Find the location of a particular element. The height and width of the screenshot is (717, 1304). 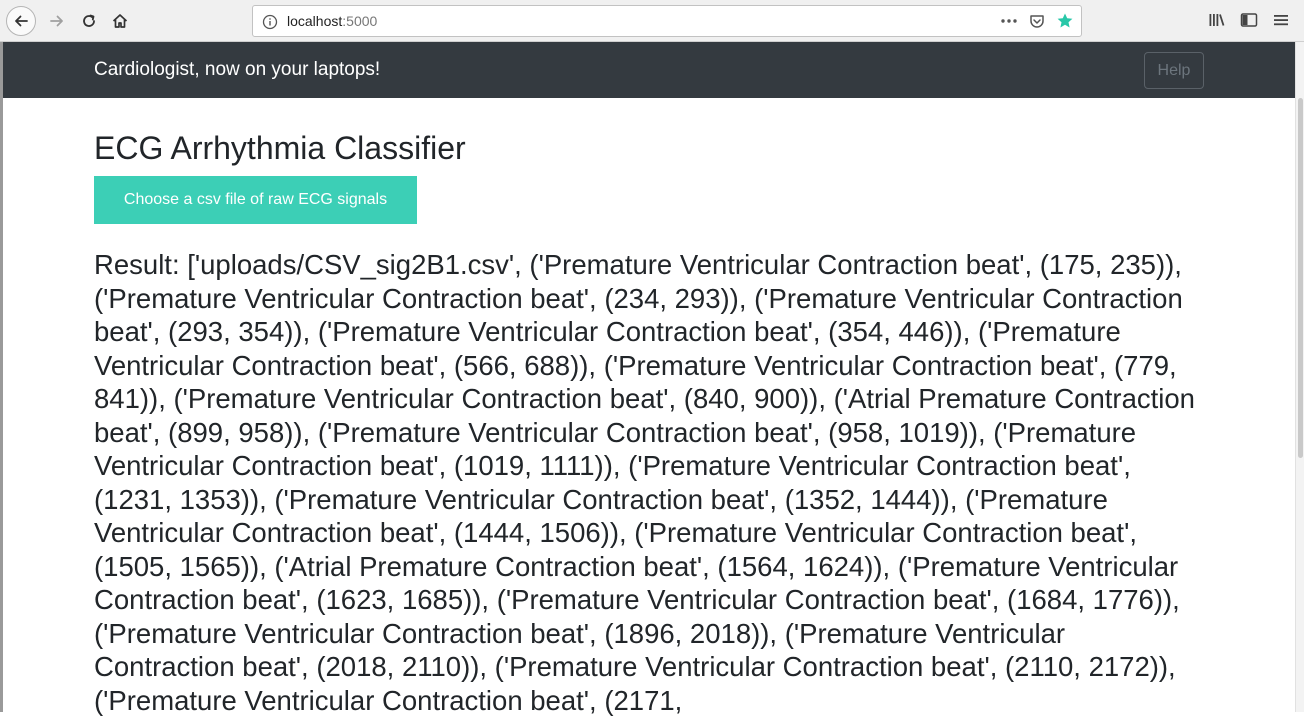

page-scrollbar is located at coordinates (1299, 377).